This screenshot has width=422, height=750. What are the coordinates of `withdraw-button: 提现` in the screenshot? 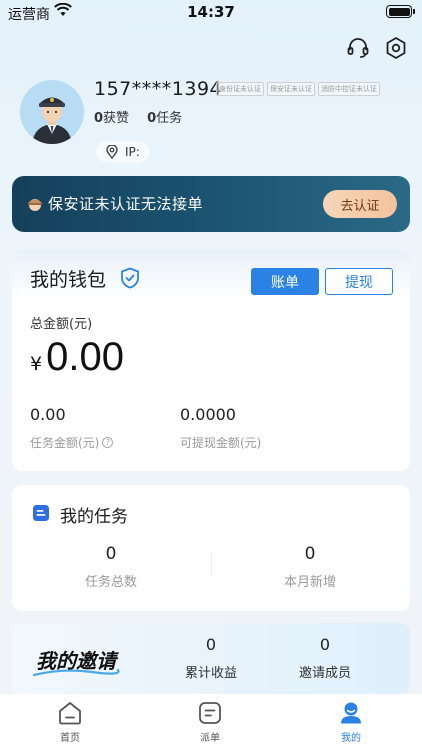 It's located at (359, 281).